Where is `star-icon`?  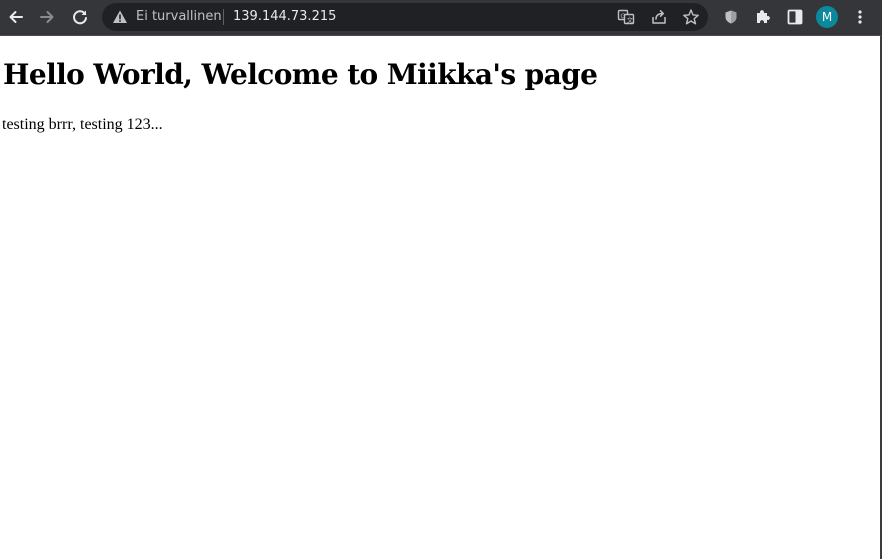
star-icon is located at coordinates (691, 17).